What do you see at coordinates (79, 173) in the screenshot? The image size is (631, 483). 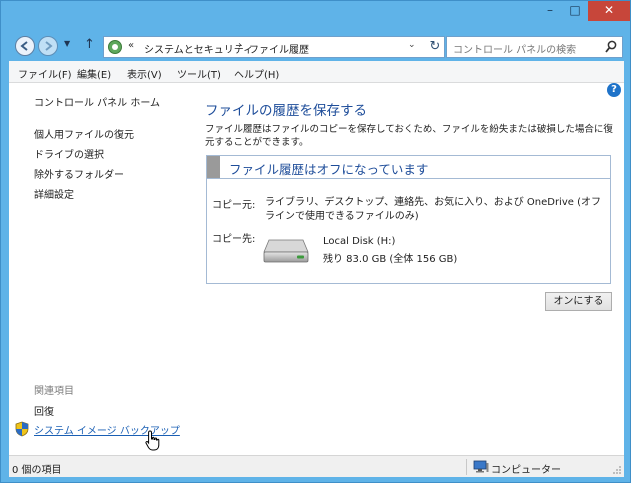 I see `sidebar-item-exclude-folders: 除外するフォルダー` at bounding box center [79, 173].